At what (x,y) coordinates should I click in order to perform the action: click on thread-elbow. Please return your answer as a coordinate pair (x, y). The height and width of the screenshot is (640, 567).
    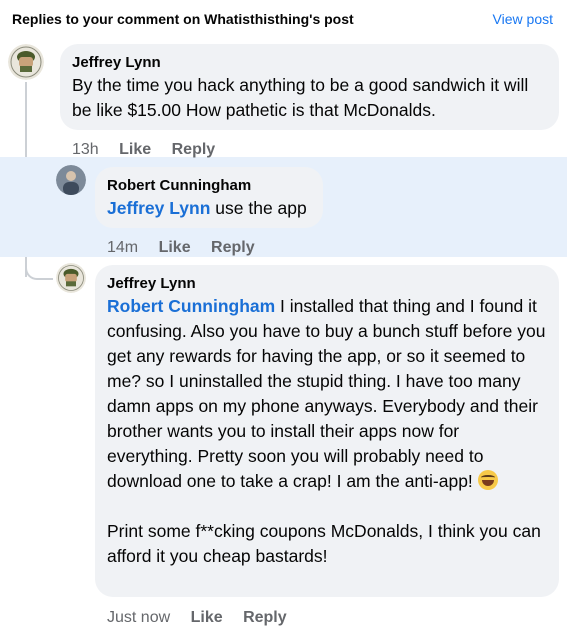
    Looking at the image, I should click on (39, 269).